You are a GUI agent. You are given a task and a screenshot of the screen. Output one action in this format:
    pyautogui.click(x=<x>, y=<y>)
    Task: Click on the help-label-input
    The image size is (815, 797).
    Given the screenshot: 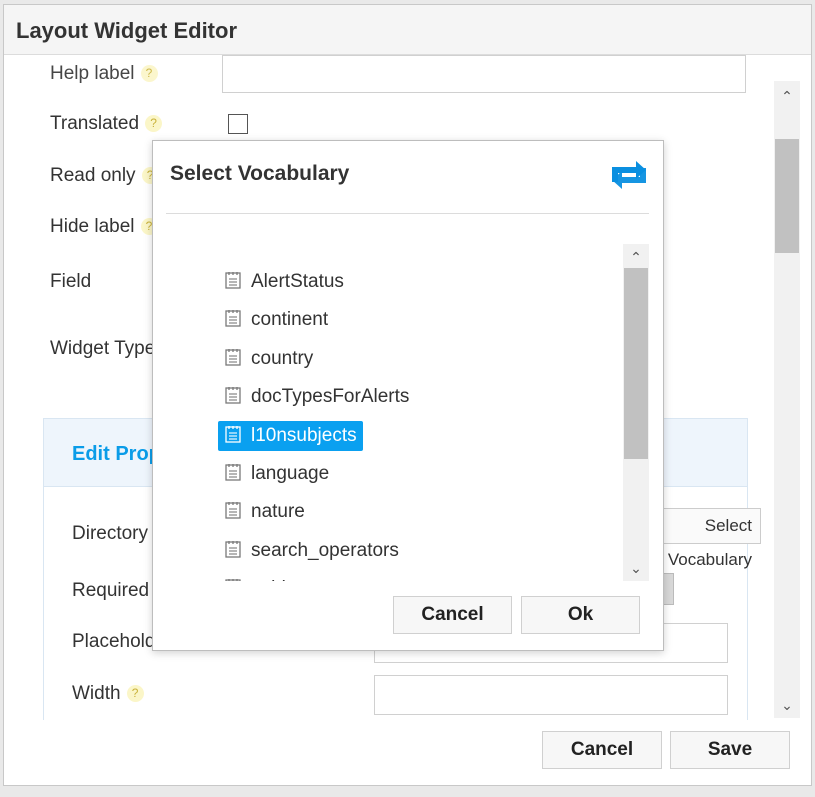 What is the action you would take?
    pyautogui.click(x=484, y=74)
    